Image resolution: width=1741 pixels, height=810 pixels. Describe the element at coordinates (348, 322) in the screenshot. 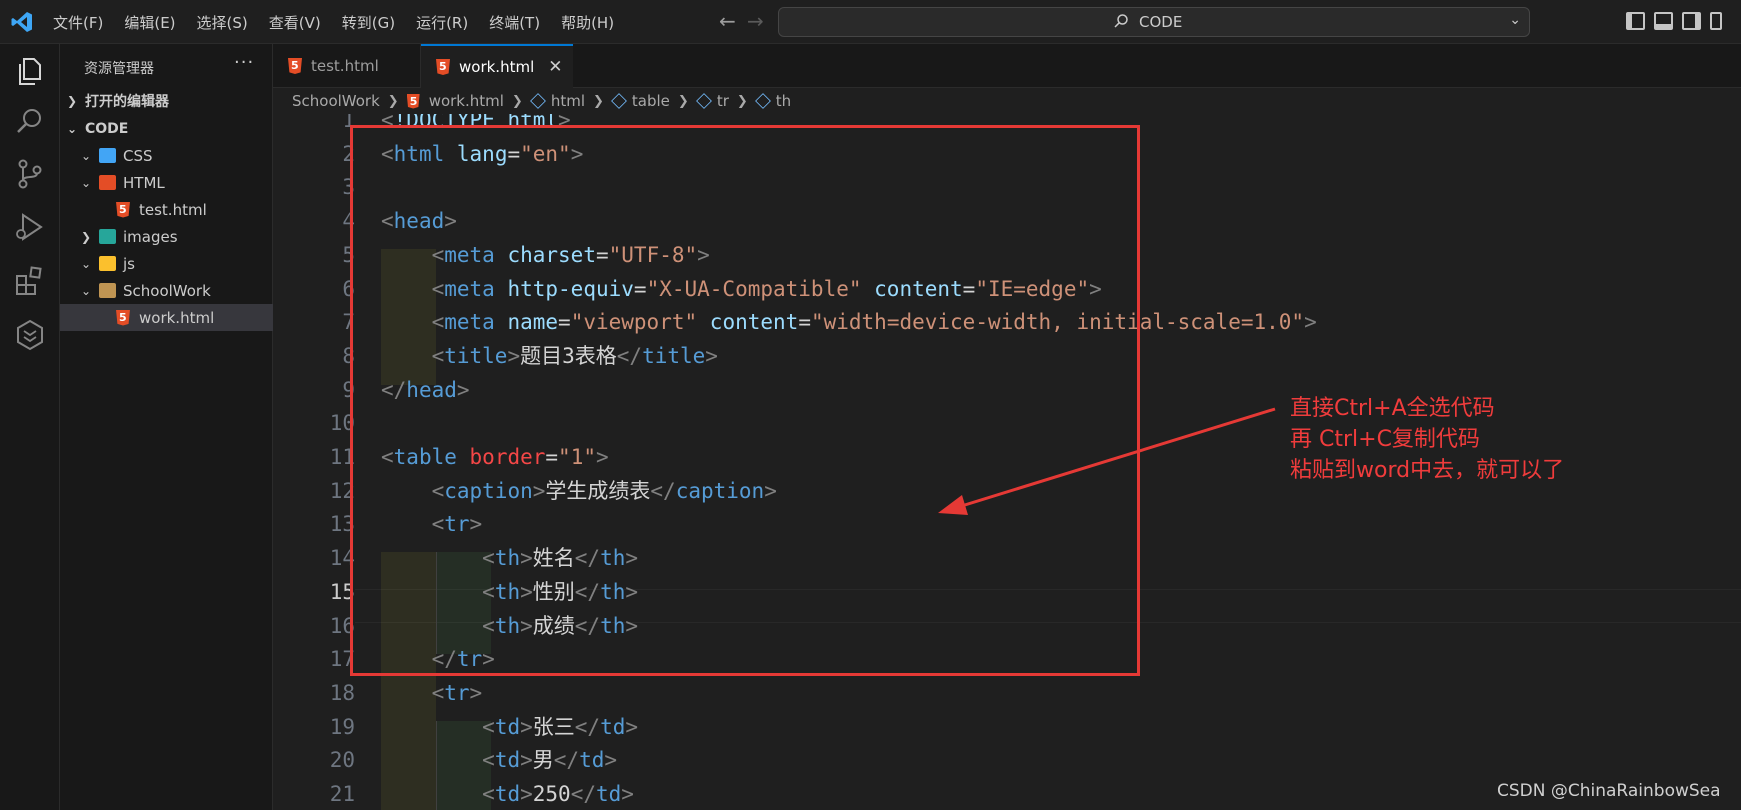

I see `line-number: 7` at that location.